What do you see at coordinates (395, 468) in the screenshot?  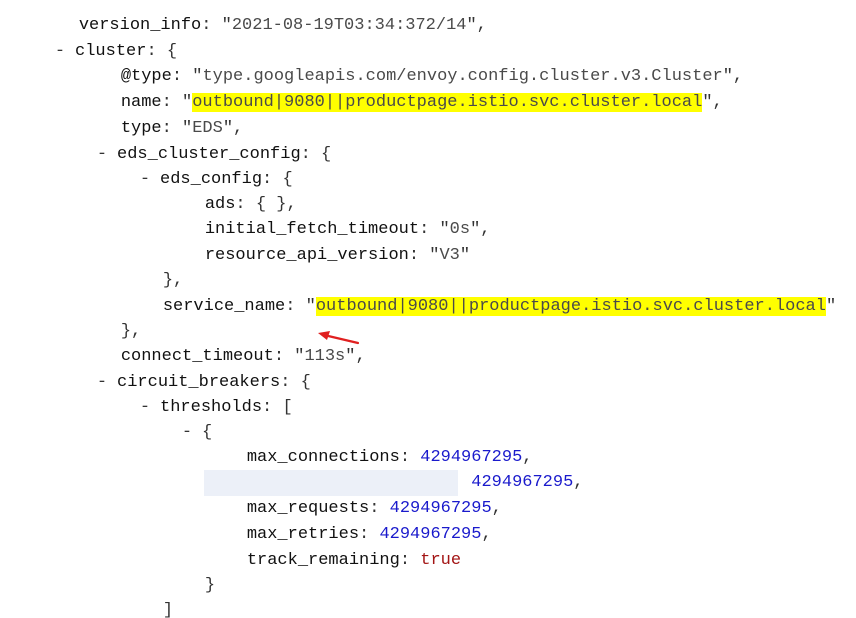 I see `json-line-max-pending-requests: max_pending_requests: 4294967295,` at bounding box center [395, 468].